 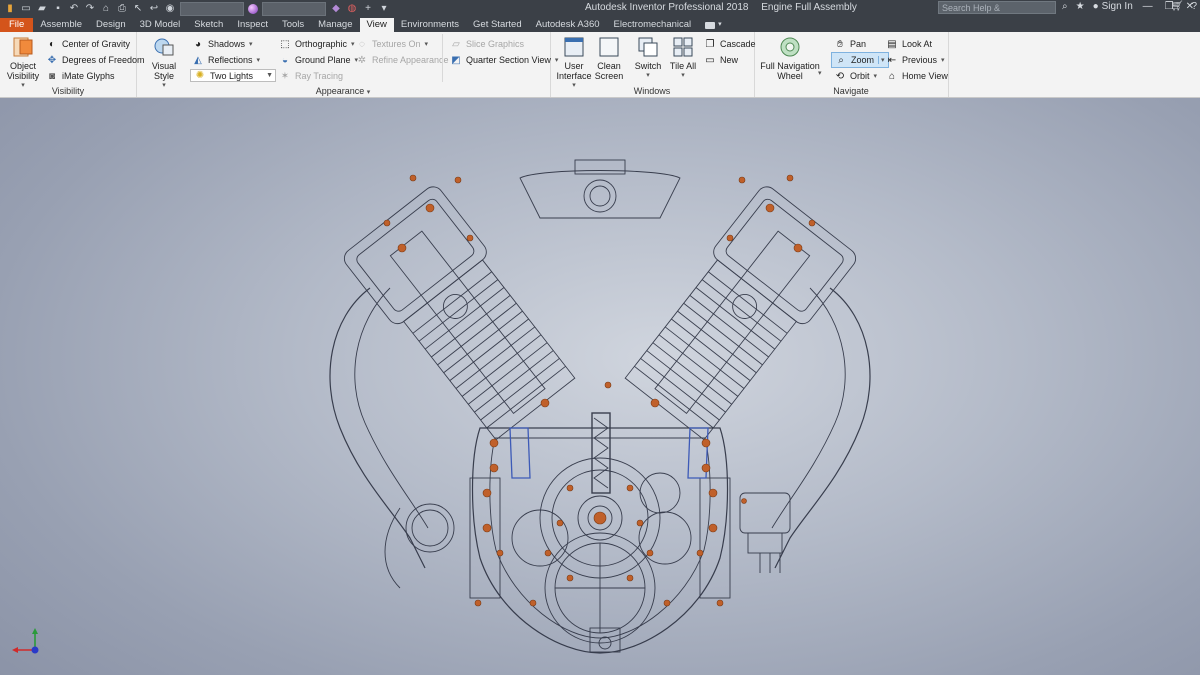 What do you see at coordinates (892, 76) in the screenshot?
I see `home-view-icon: ⌂` at bounding box center [892, 76].